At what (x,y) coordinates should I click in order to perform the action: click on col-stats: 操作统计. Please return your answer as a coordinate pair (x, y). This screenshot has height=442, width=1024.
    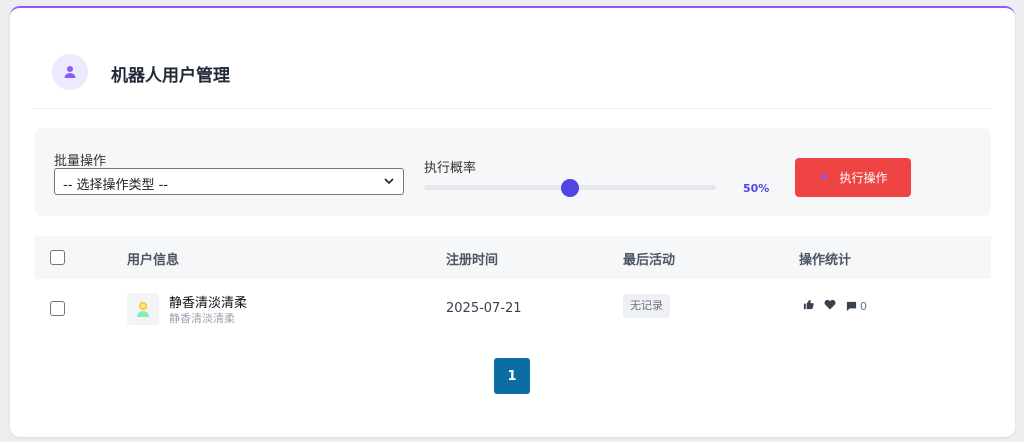
    Looking at the image, I should click on (825, 260).